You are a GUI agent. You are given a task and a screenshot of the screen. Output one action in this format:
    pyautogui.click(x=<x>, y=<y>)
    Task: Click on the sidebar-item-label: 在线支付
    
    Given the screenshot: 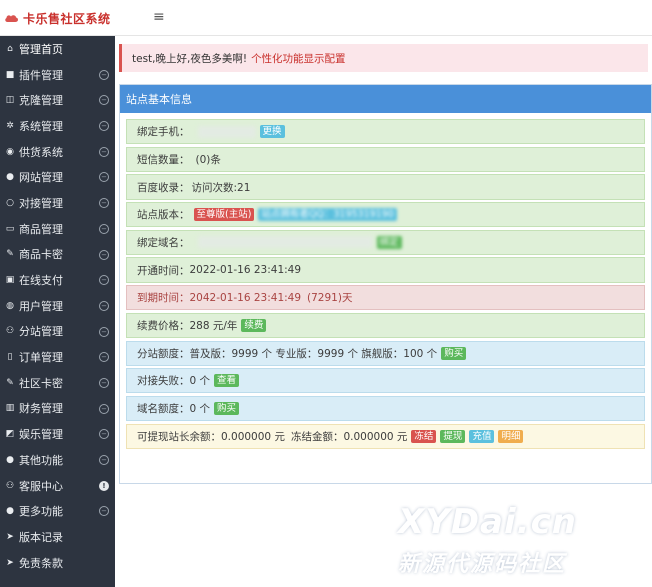 What is the action you would take?
    pyautogui.click(x=41, y=281)
    